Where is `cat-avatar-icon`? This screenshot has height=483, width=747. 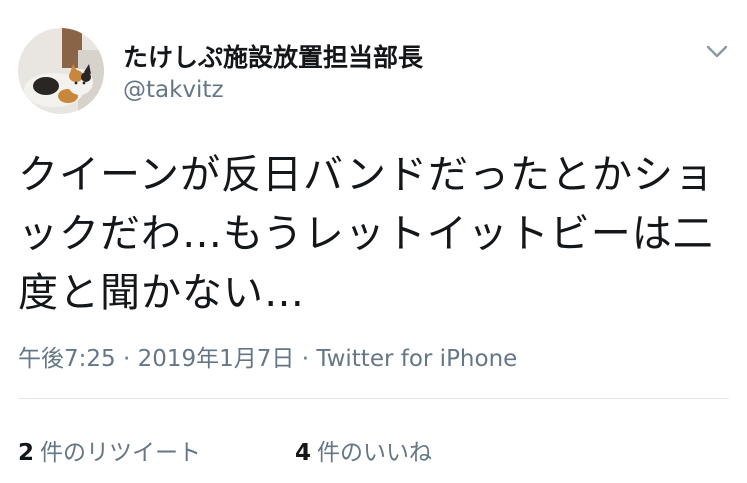
cat-avatar-icon is located at coordinates (61, 71).